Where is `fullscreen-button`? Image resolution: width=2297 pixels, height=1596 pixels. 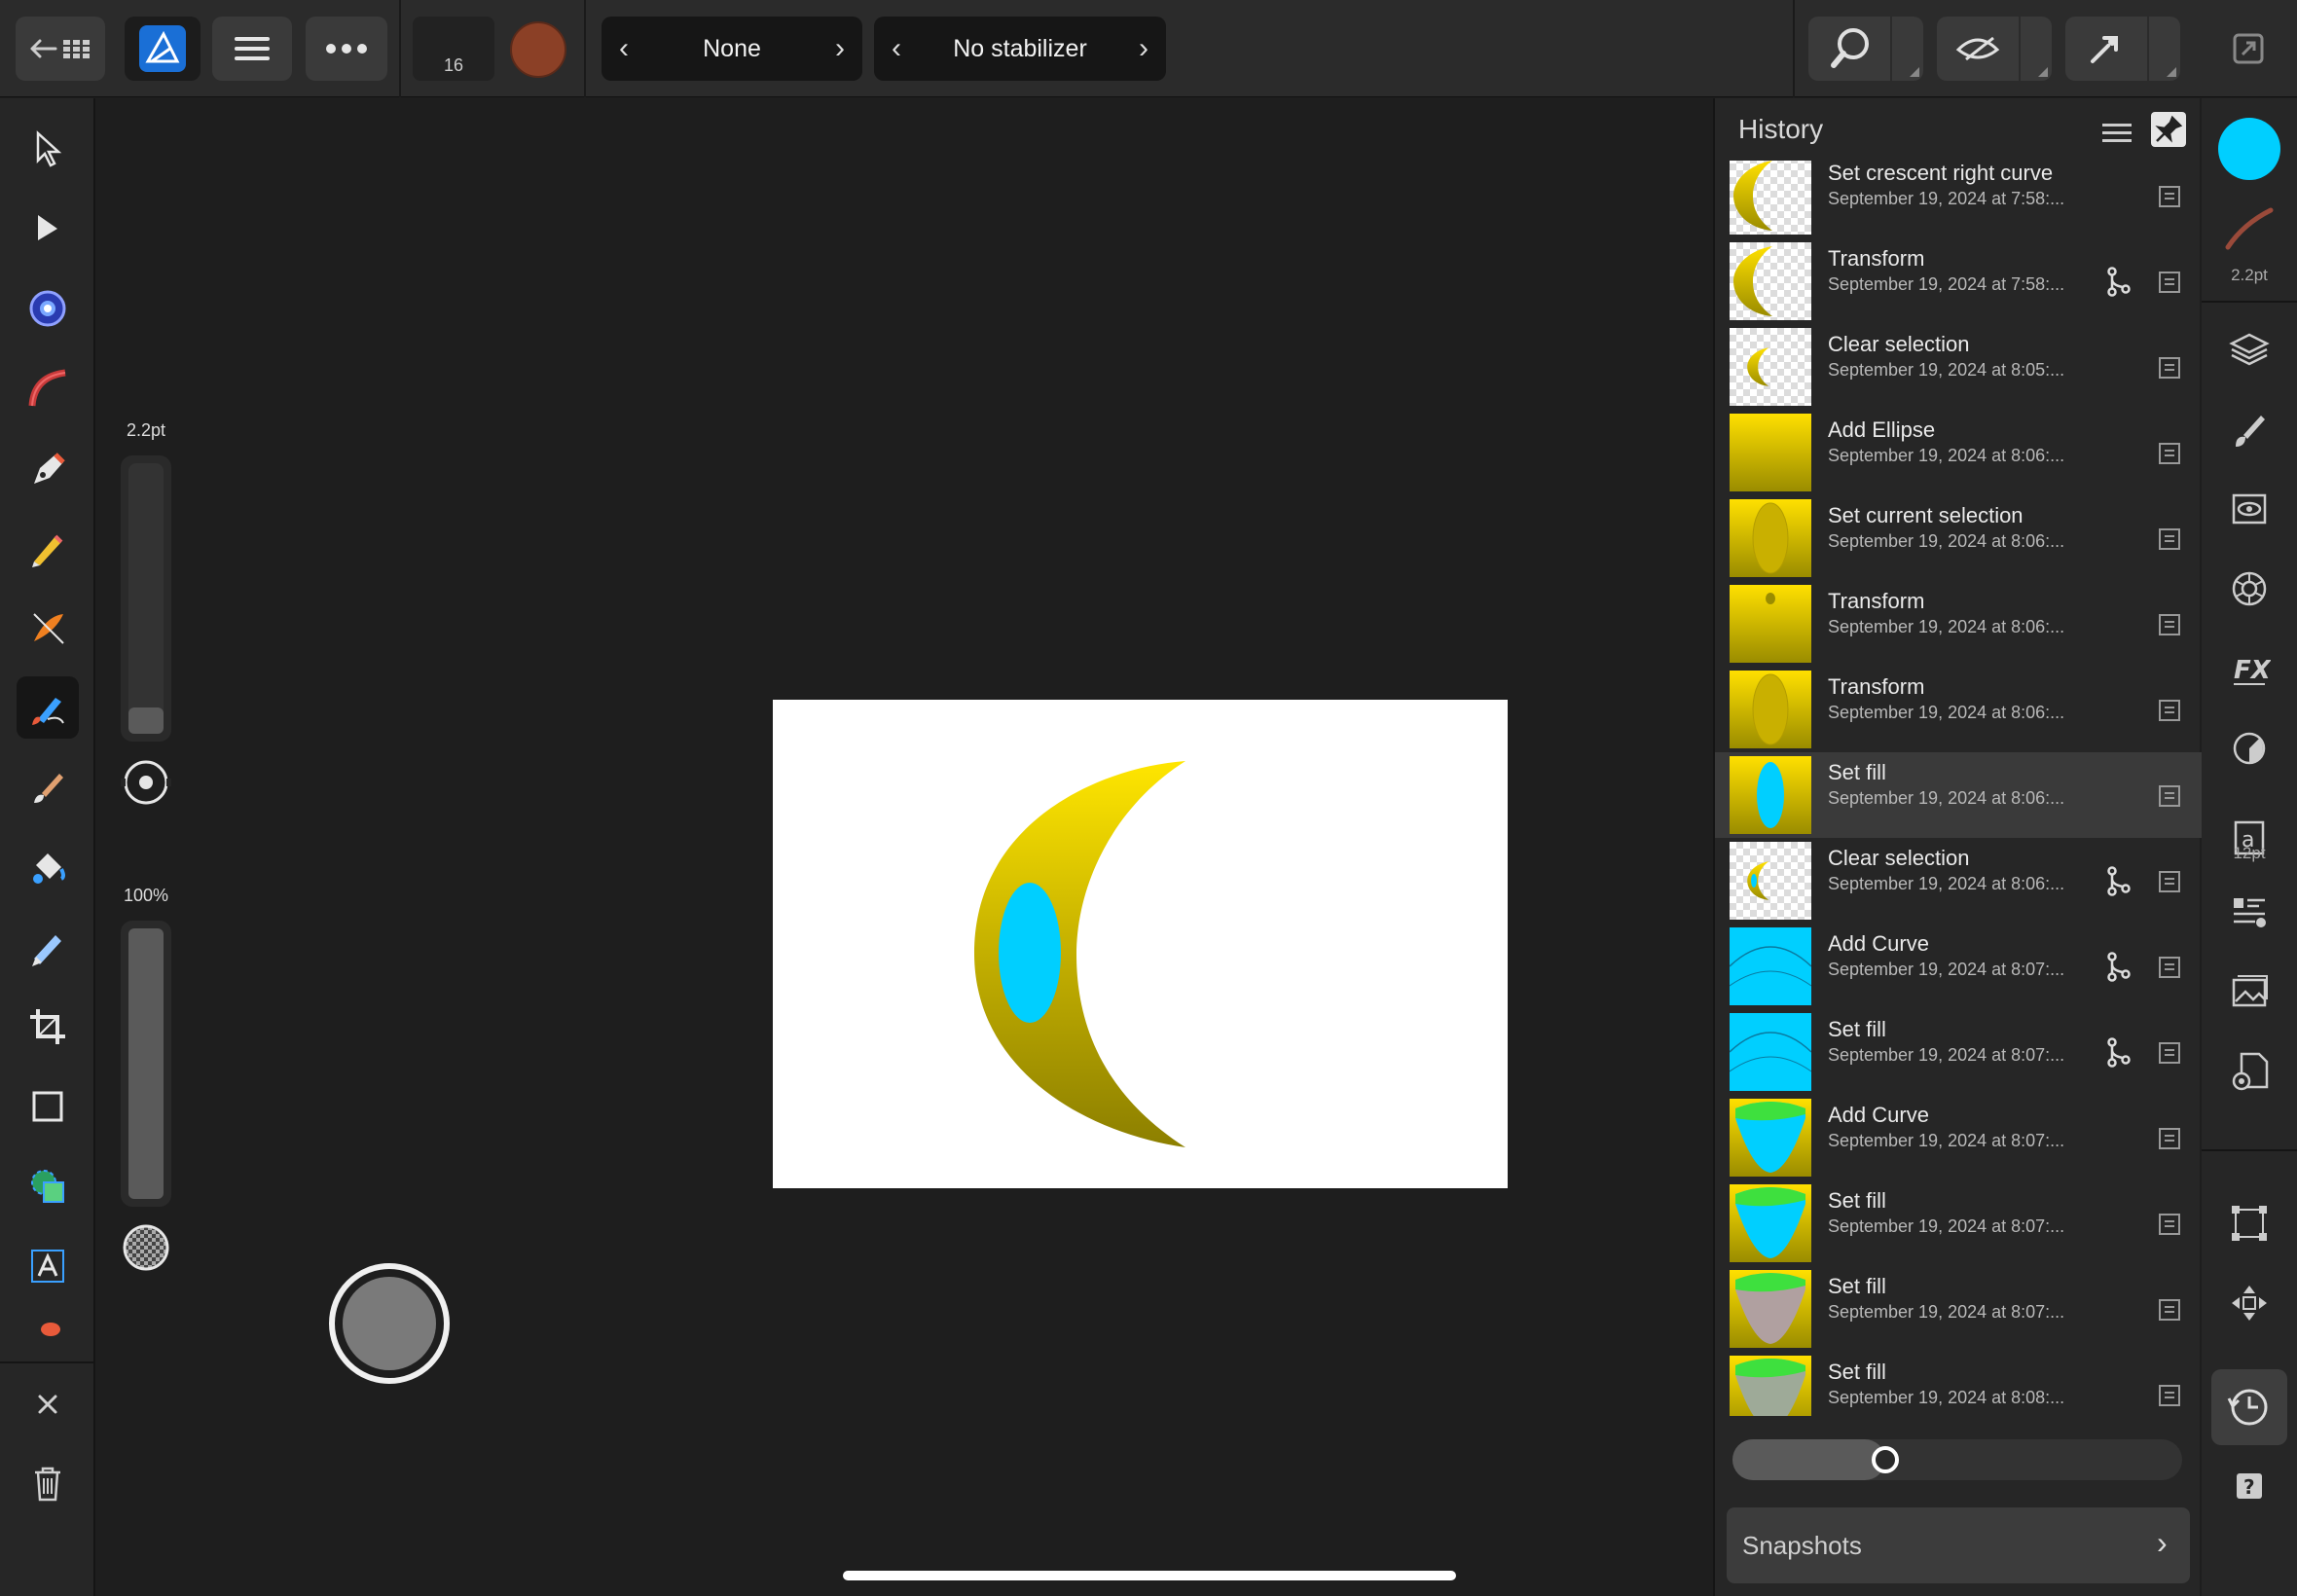
fullscreen-button is located at coordinates (2248, 48).